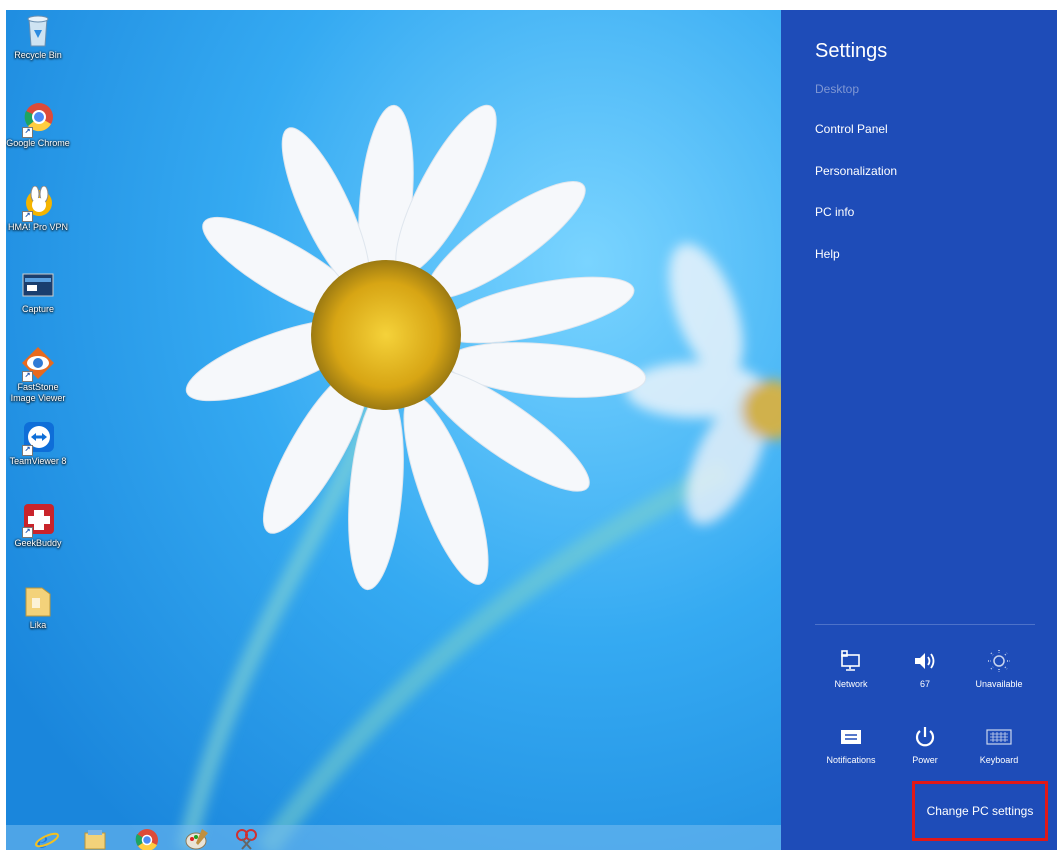 The width and height of the screenshot is (1057, 850). Describe the element at coordinates (38, 120) in the screenshot. I see `chrome-icon: ↗` at that location.